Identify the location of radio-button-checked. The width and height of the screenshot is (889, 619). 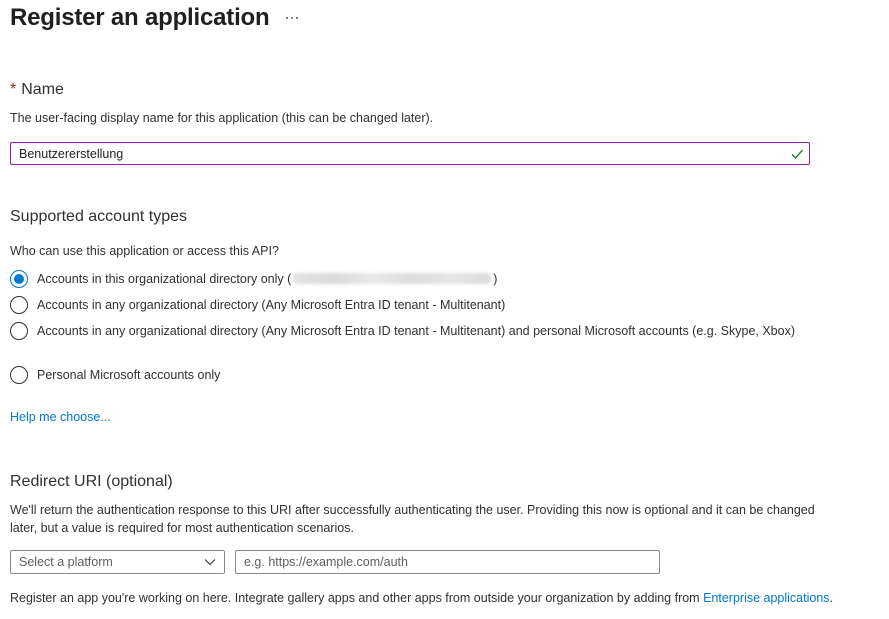
(19, 279).